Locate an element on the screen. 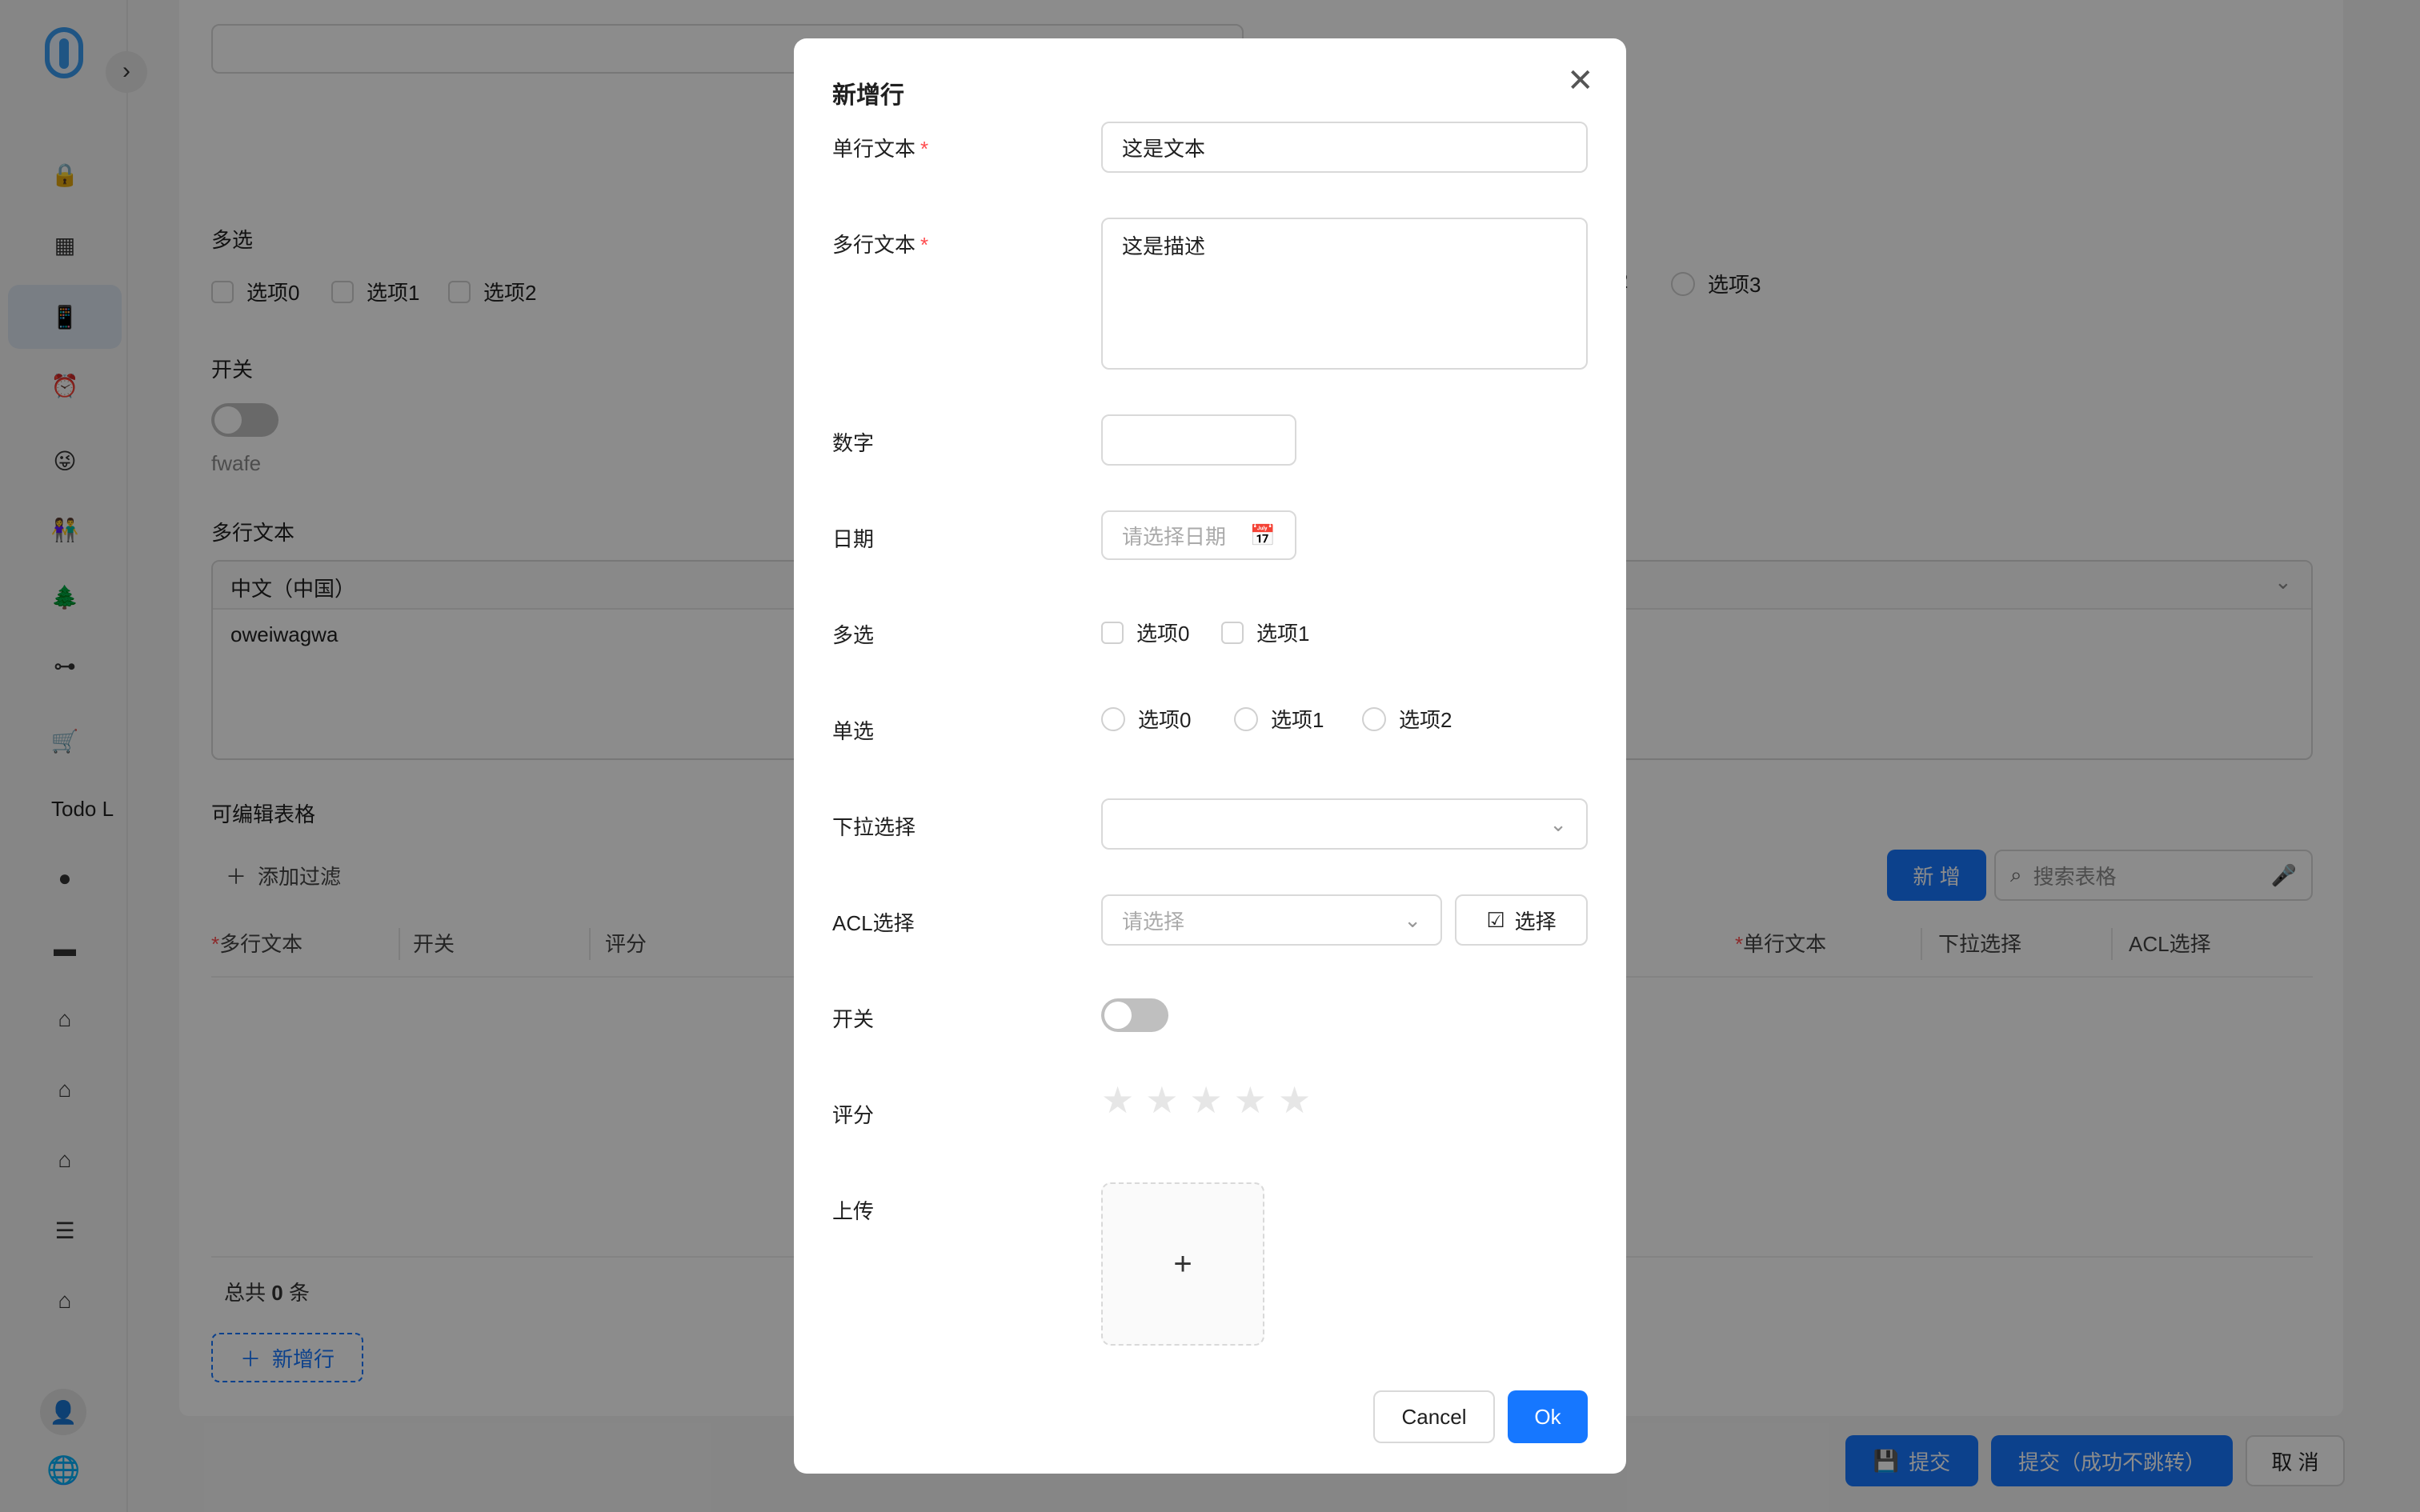 Image resolution: width=2420 pixels, height=1512 pixels. dropdown-select: ⌄ is located at coordinates (1344, 824).